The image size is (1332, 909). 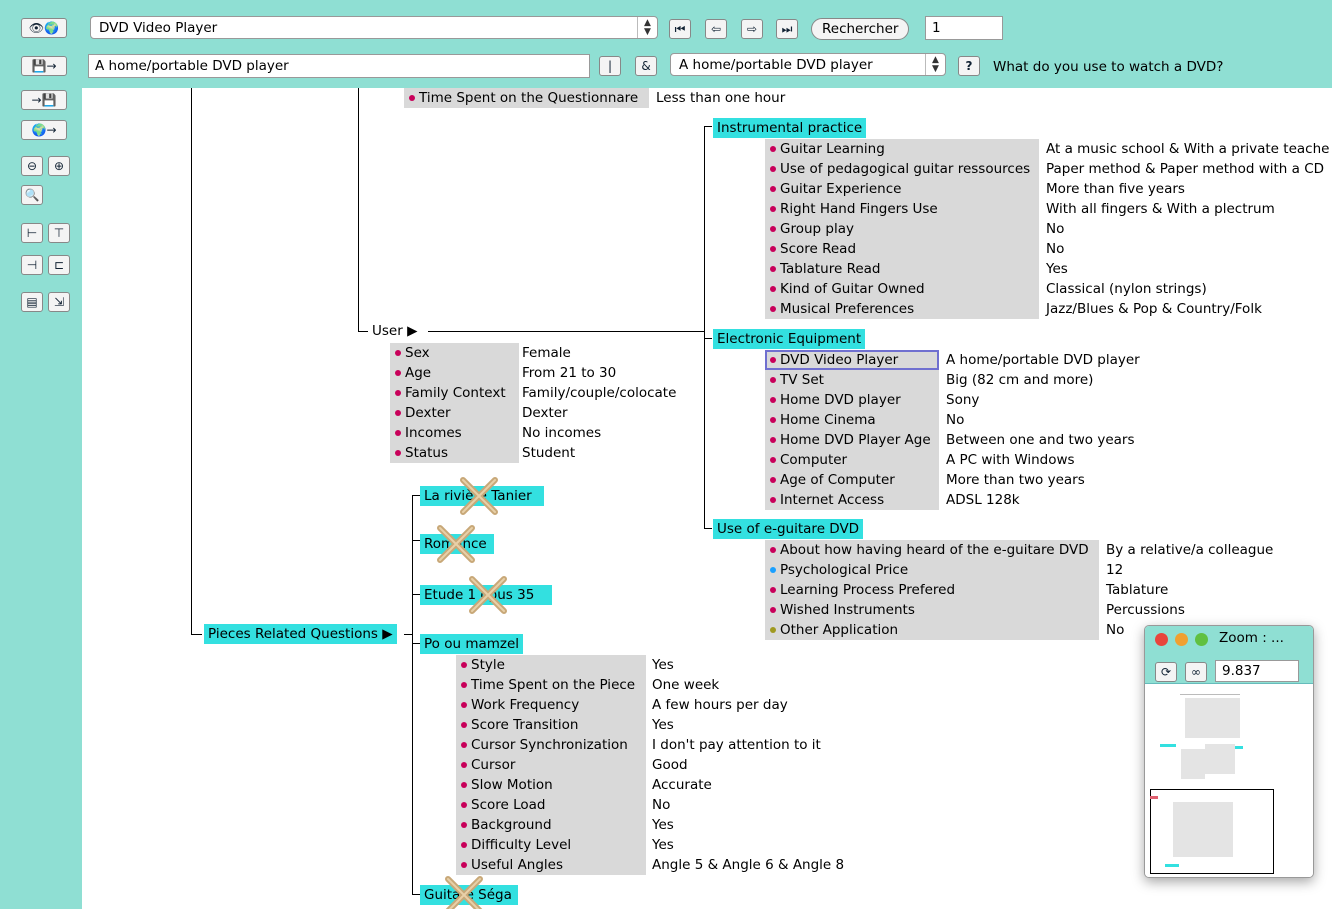 I want to click on property-row: Home DVD Player Age, so click(x=848, y=440).